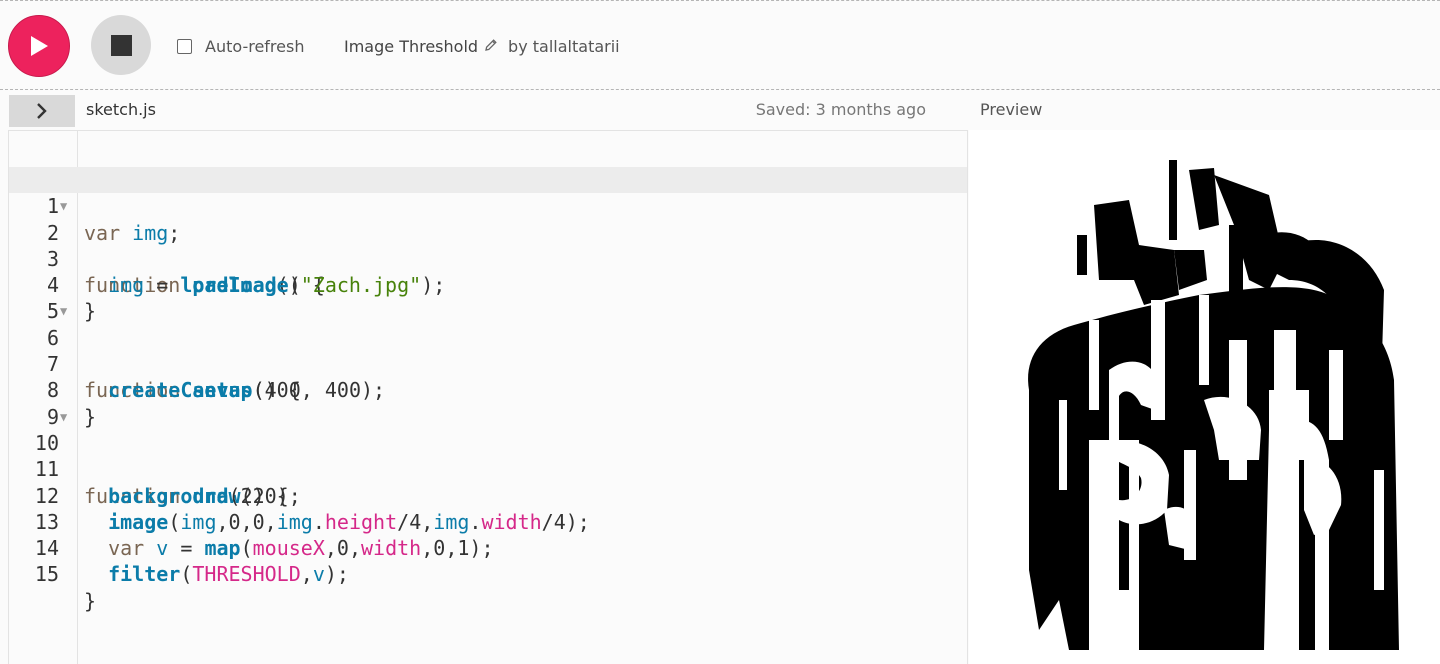 This screenshot has width=1440, height=664. I want to click on author-line: by tallaltatarii, so click(564, 46).